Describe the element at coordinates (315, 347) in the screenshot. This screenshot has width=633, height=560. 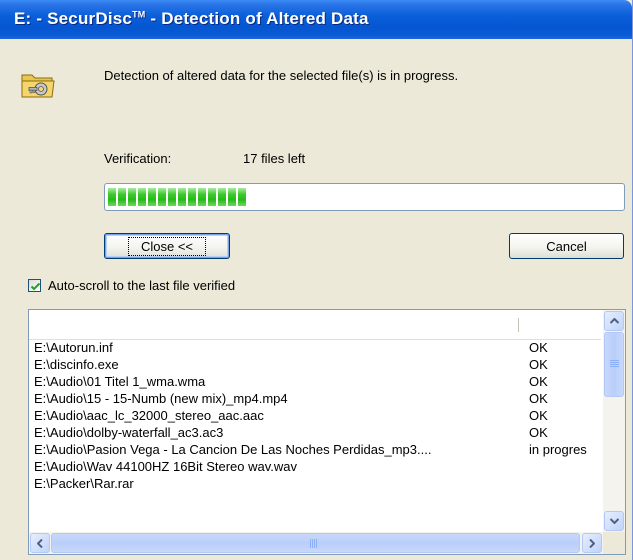
I see `list-item: E:\Autorun.inf OK` at that location.